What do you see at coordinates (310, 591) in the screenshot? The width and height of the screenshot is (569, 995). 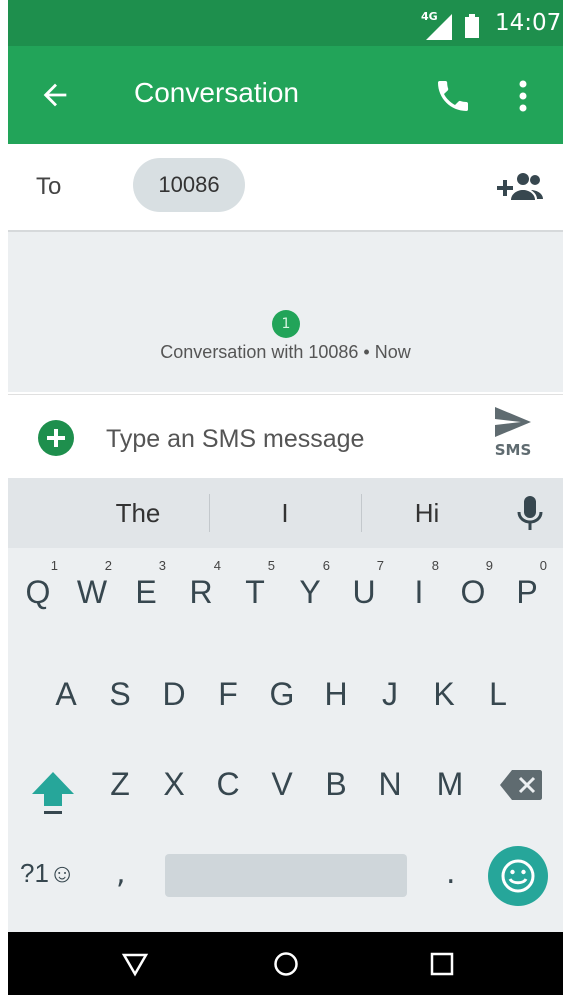 I see `key-y: 6Y` at bounding box center [310, 591].